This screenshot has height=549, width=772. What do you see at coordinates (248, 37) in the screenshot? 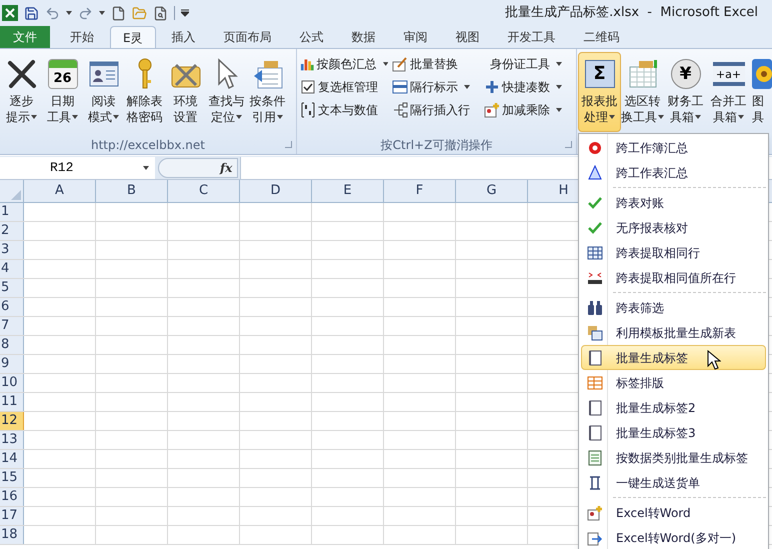
I see `ribbon-tab: 页面布局` at bounding box center [248, 37].